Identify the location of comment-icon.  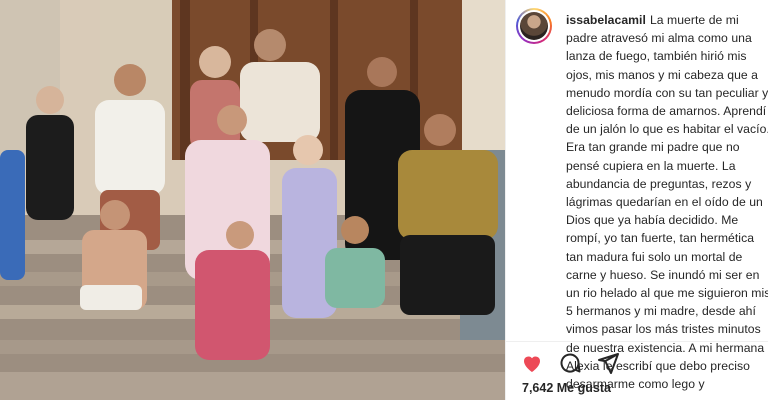
(570, 363).